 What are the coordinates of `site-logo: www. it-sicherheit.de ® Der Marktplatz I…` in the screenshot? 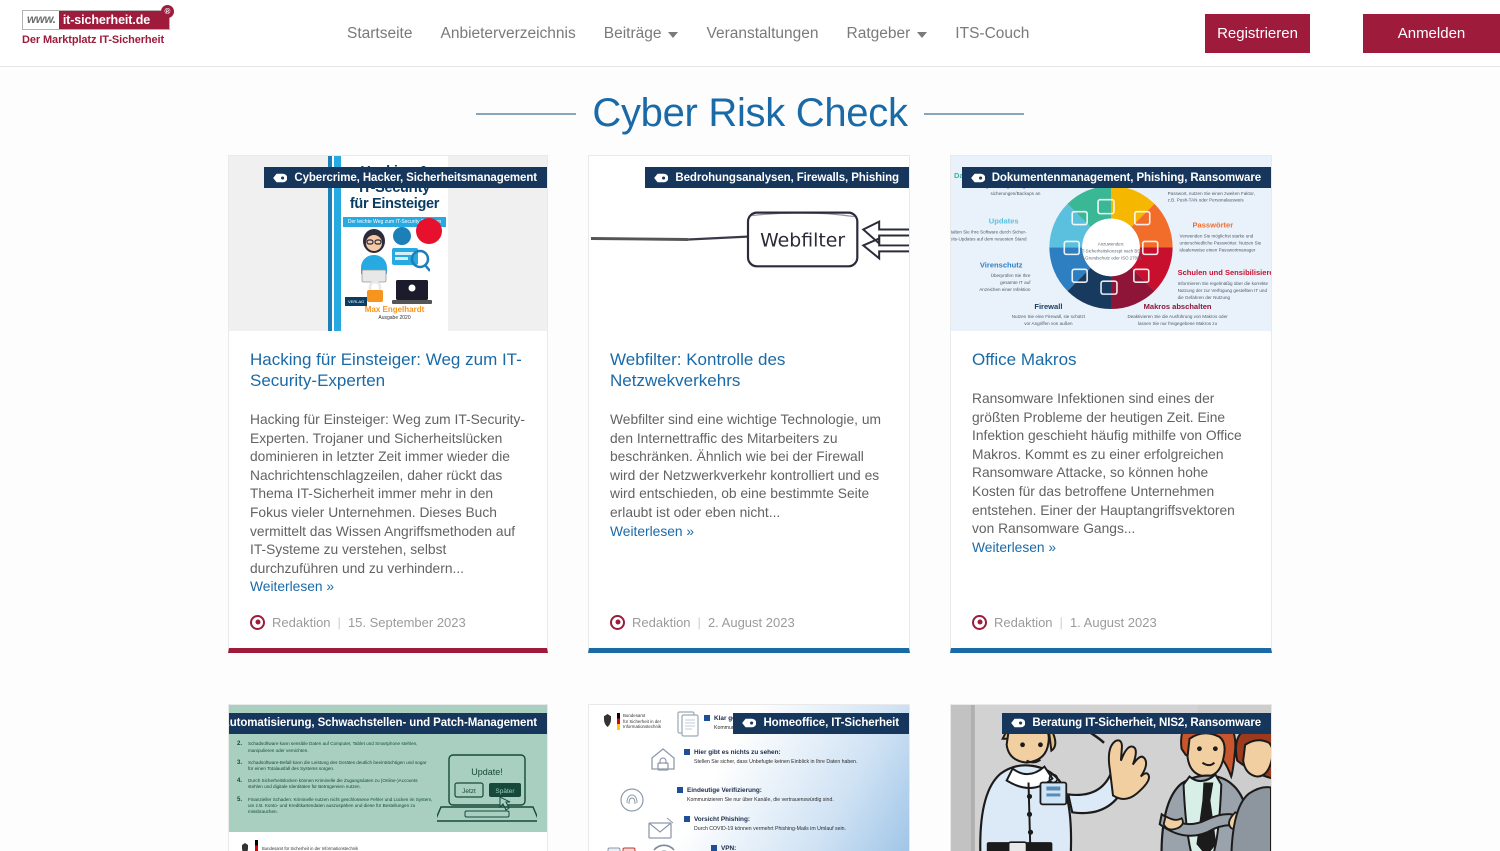 It's located at (98, 25).